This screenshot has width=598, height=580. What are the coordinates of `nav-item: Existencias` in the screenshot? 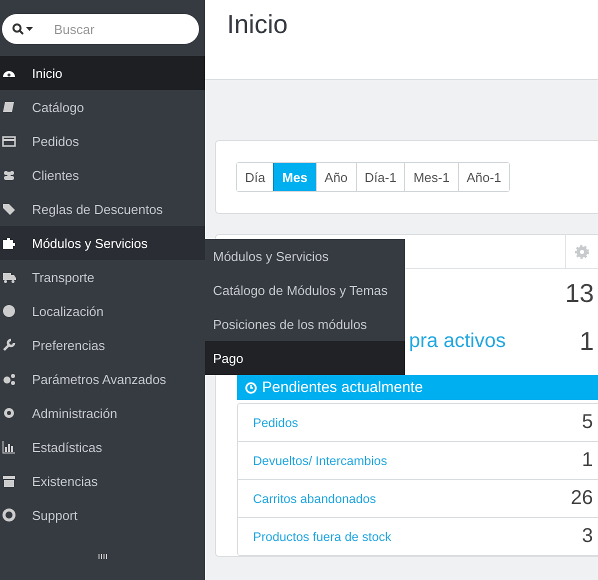 It's located at (102, 481).